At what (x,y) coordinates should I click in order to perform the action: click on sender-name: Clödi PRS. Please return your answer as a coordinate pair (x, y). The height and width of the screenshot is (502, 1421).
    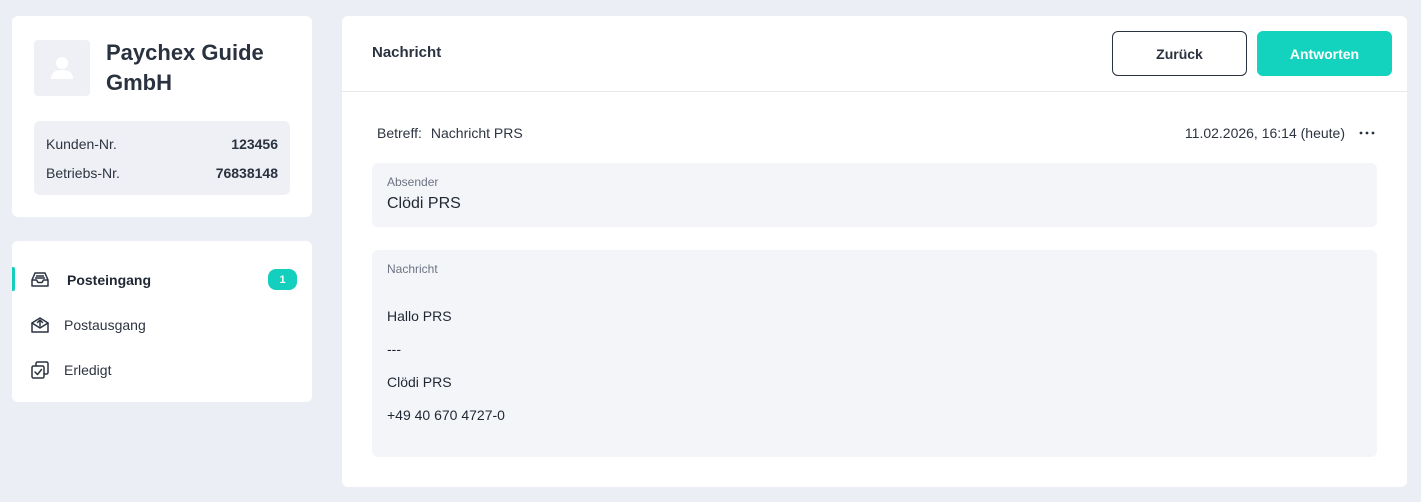
    Looking at the image, I should click on (424, 203).